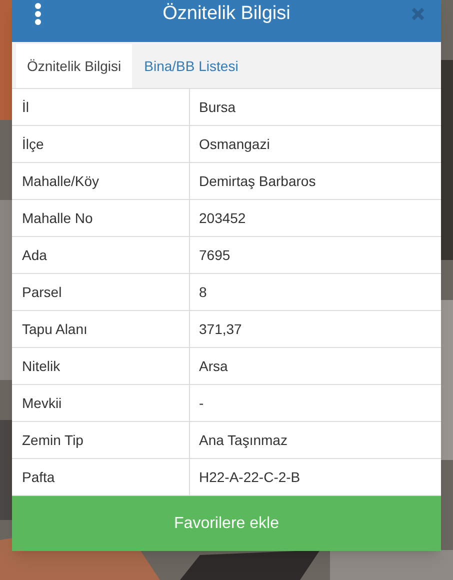 Image resolution: width=453 pixels, height=580 pixels. What do you see at coordinates (101, 144) in the screenshot?
I see `attribute-label: İlçe` at bounding box center [101, 144].